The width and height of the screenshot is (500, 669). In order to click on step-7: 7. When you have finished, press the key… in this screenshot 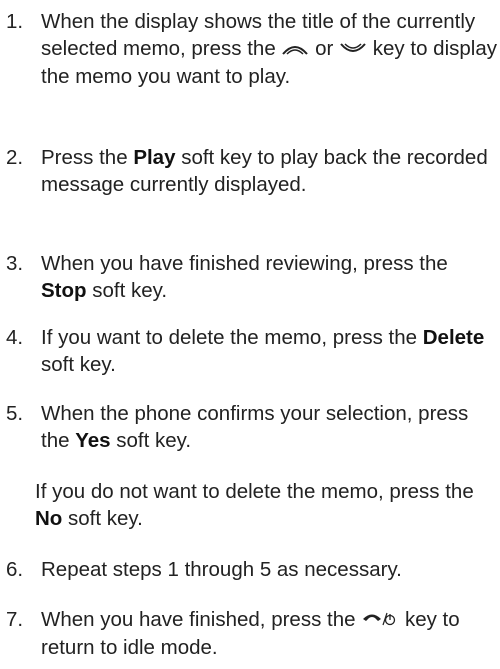, I will do `click(252, 633)`.